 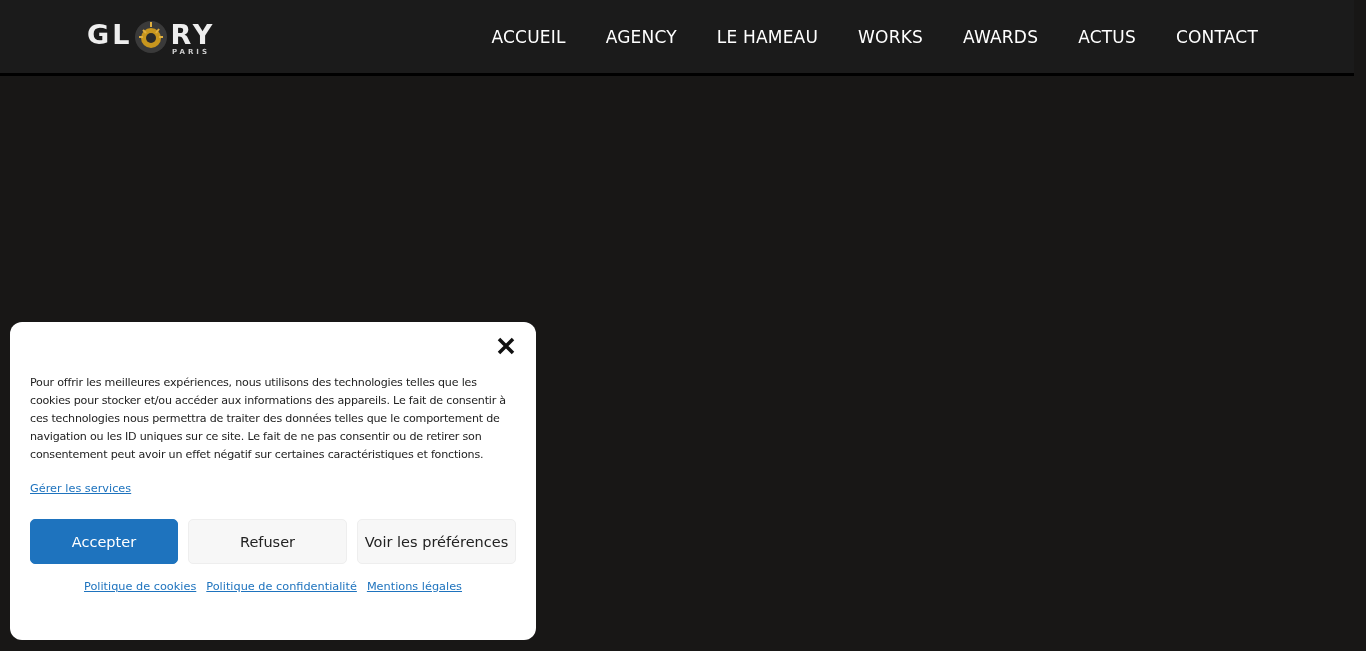 I want to click on nav-link: WORKS, so click(x=891, y=36).